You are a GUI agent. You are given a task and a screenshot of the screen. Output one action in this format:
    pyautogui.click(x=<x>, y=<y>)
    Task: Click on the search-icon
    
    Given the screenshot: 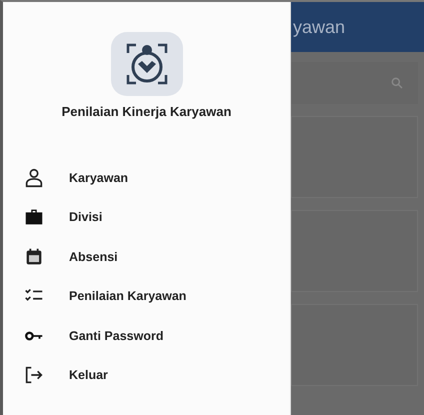 What is the action you would take?
    pyautogui.click(x=397, y=83)
    